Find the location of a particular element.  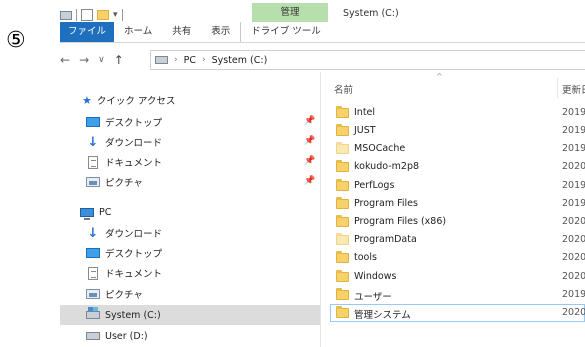

nav-pc-documents: ドキュメント is located at coordinates (203, 273).